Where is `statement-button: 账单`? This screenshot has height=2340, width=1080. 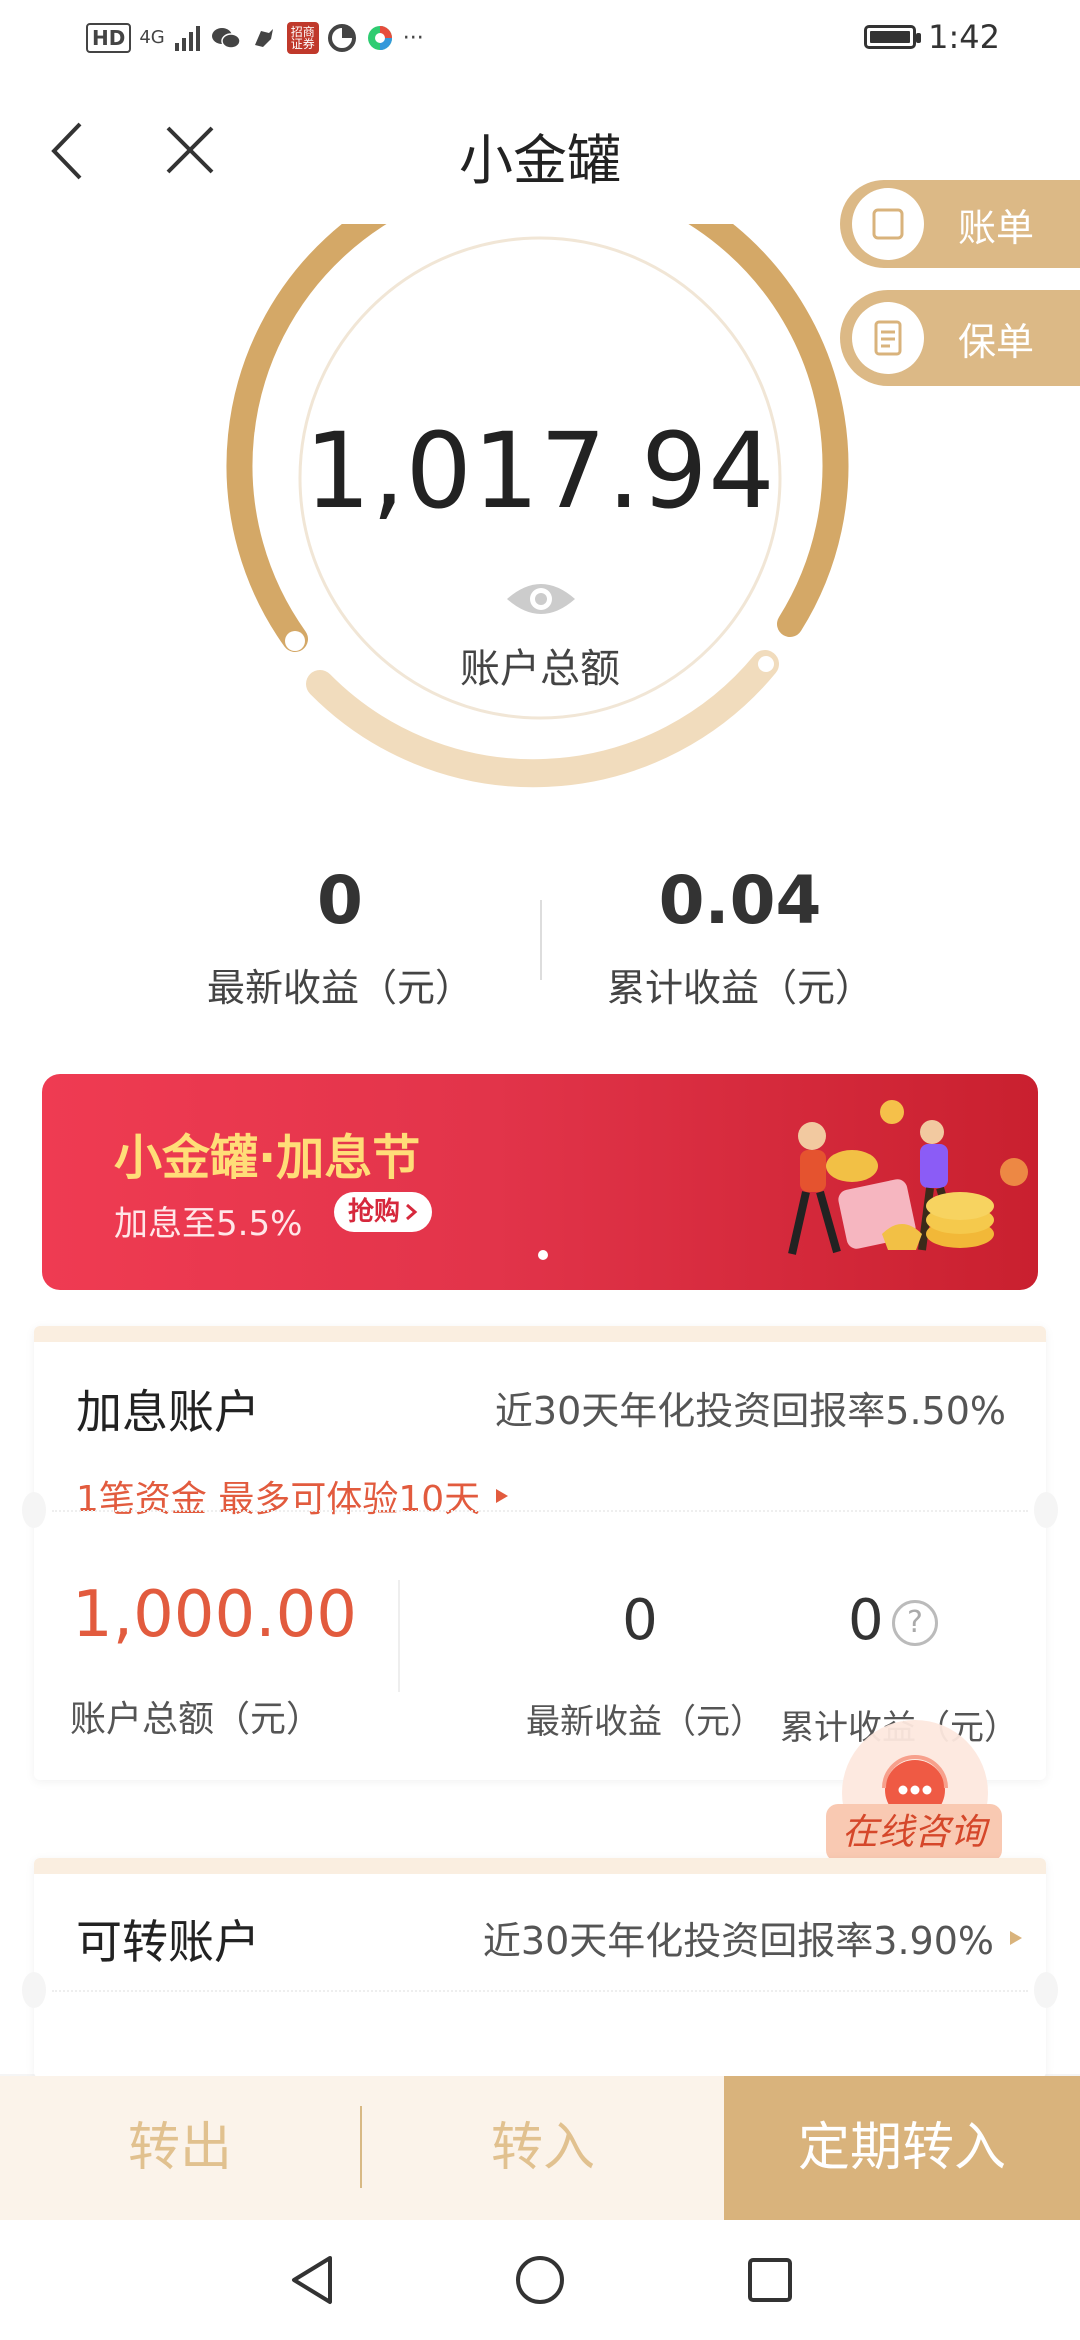 statement-button: 账单 is located at coordinates (960, 224).